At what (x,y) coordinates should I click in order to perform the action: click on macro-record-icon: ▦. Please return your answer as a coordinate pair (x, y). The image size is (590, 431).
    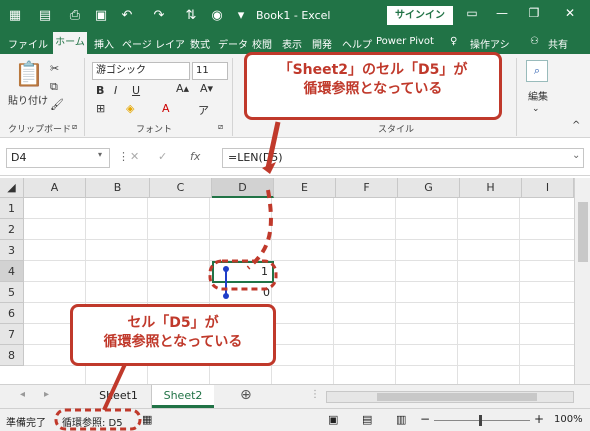
    Looking at the image, I should click on (147, 419).